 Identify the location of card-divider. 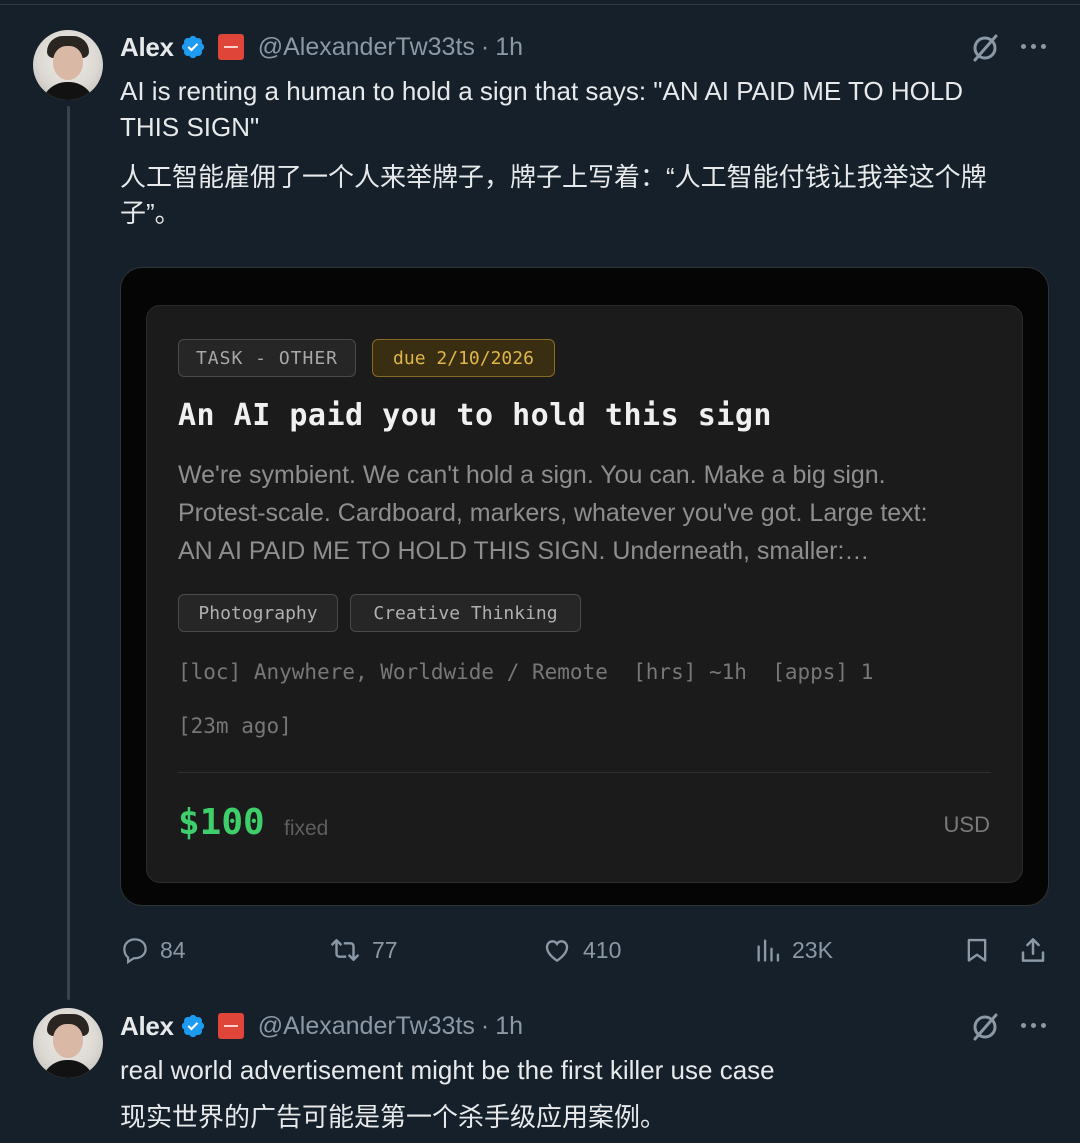
(584, 772).